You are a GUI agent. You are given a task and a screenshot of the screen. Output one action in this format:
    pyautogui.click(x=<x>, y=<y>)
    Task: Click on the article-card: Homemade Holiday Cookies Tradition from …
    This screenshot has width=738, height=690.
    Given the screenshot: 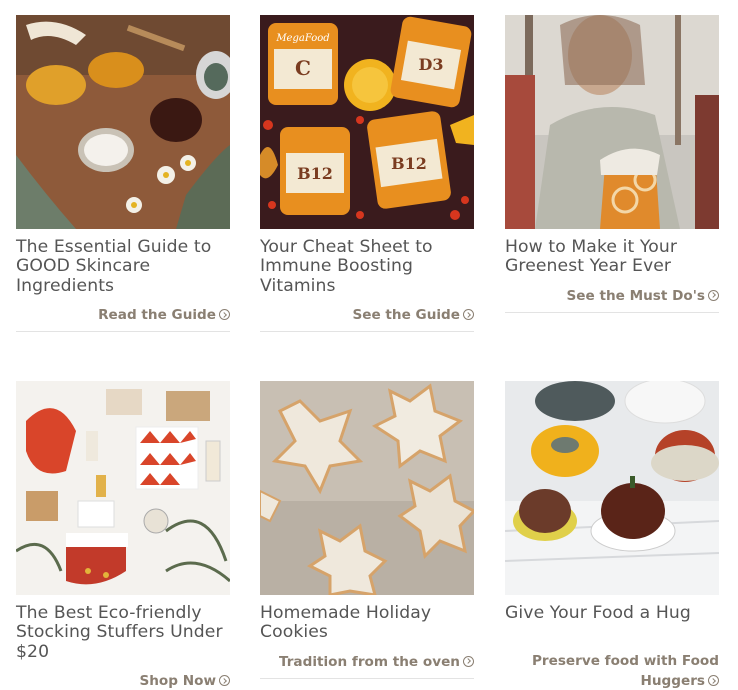 What is the action you would take?
    pyautogui.click(x=367, y=530)
    